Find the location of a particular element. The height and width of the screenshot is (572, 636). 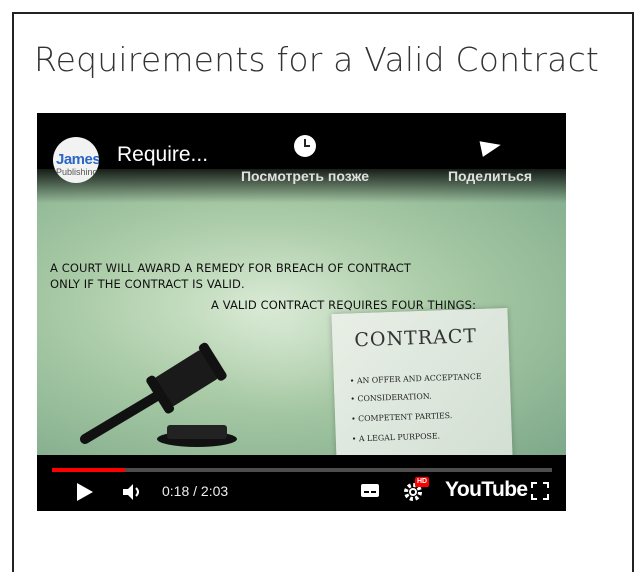

document-title: CONTRACT is located at coordinates (416, 338).